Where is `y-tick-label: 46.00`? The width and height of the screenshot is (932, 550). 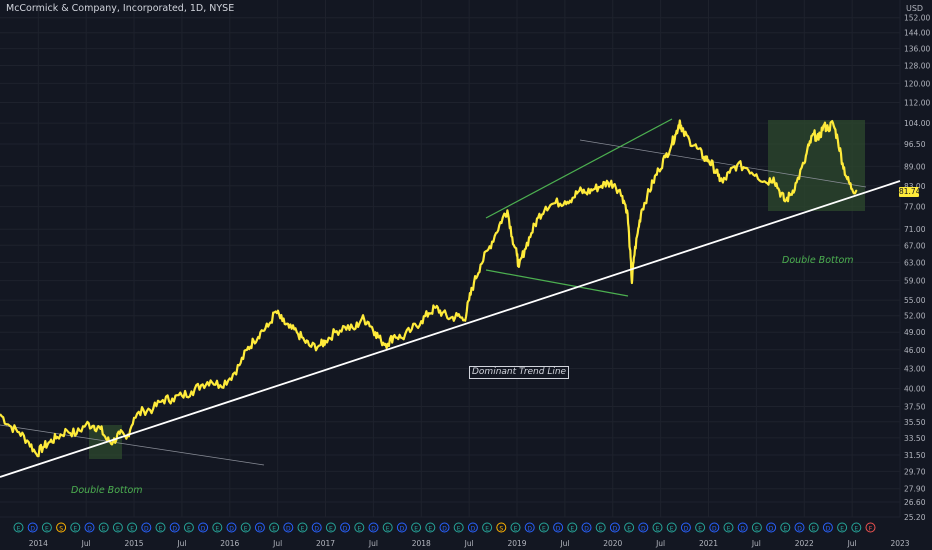 y-tick-label: 46.00 is located at coordinates (915, 350).